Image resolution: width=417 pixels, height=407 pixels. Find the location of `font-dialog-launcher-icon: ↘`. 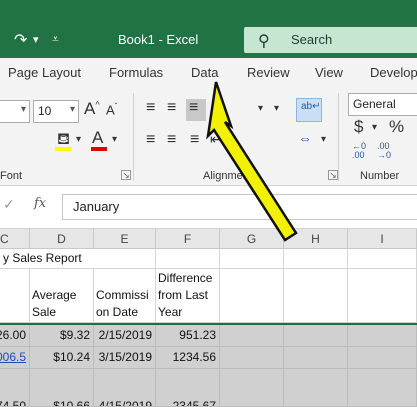

font-dialog-launcher-icon: ↘ is located at coordinates (126, 175).